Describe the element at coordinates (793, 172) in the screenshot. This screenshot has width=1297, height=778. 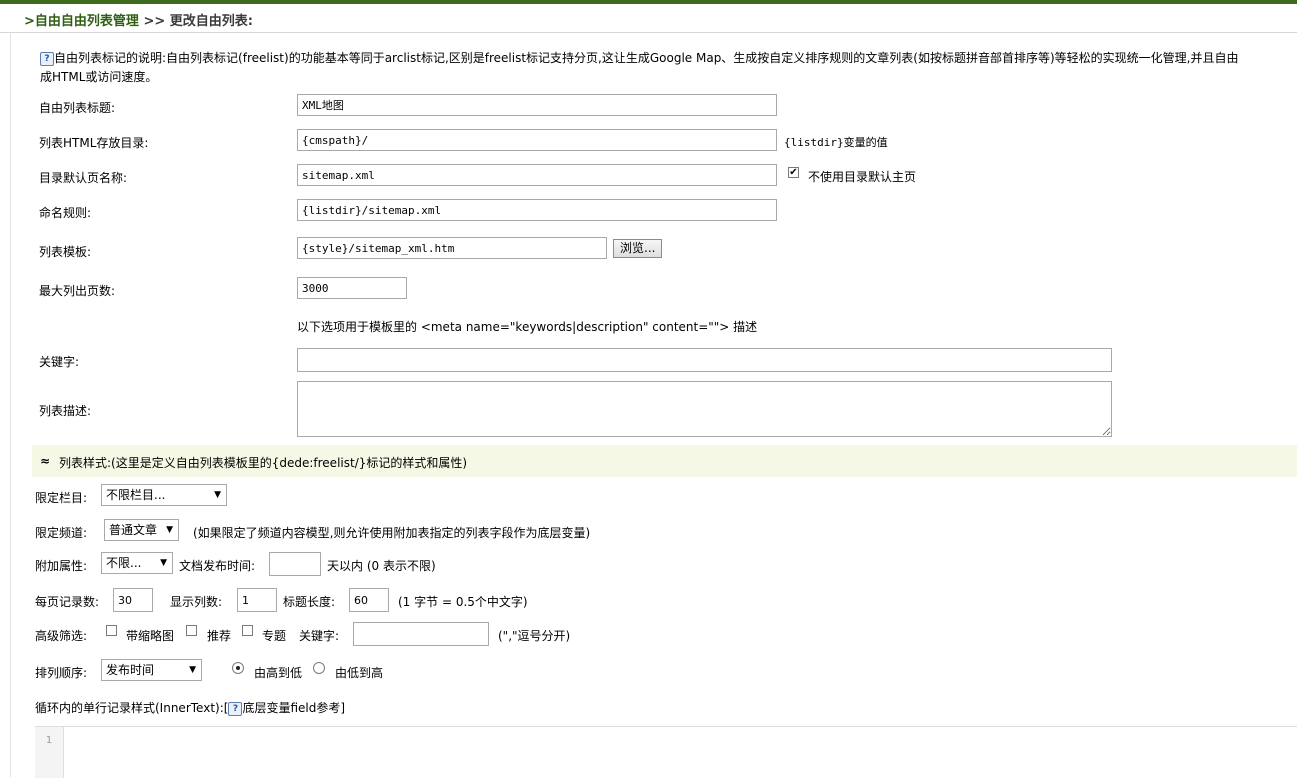
I see `no-default-checkbox: ✔` at that location.